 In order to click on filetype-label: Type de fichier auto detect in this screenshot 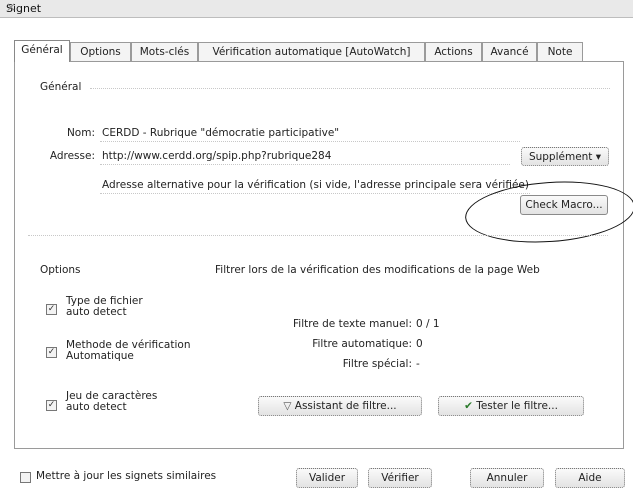, I will do `click(104, 307)`.